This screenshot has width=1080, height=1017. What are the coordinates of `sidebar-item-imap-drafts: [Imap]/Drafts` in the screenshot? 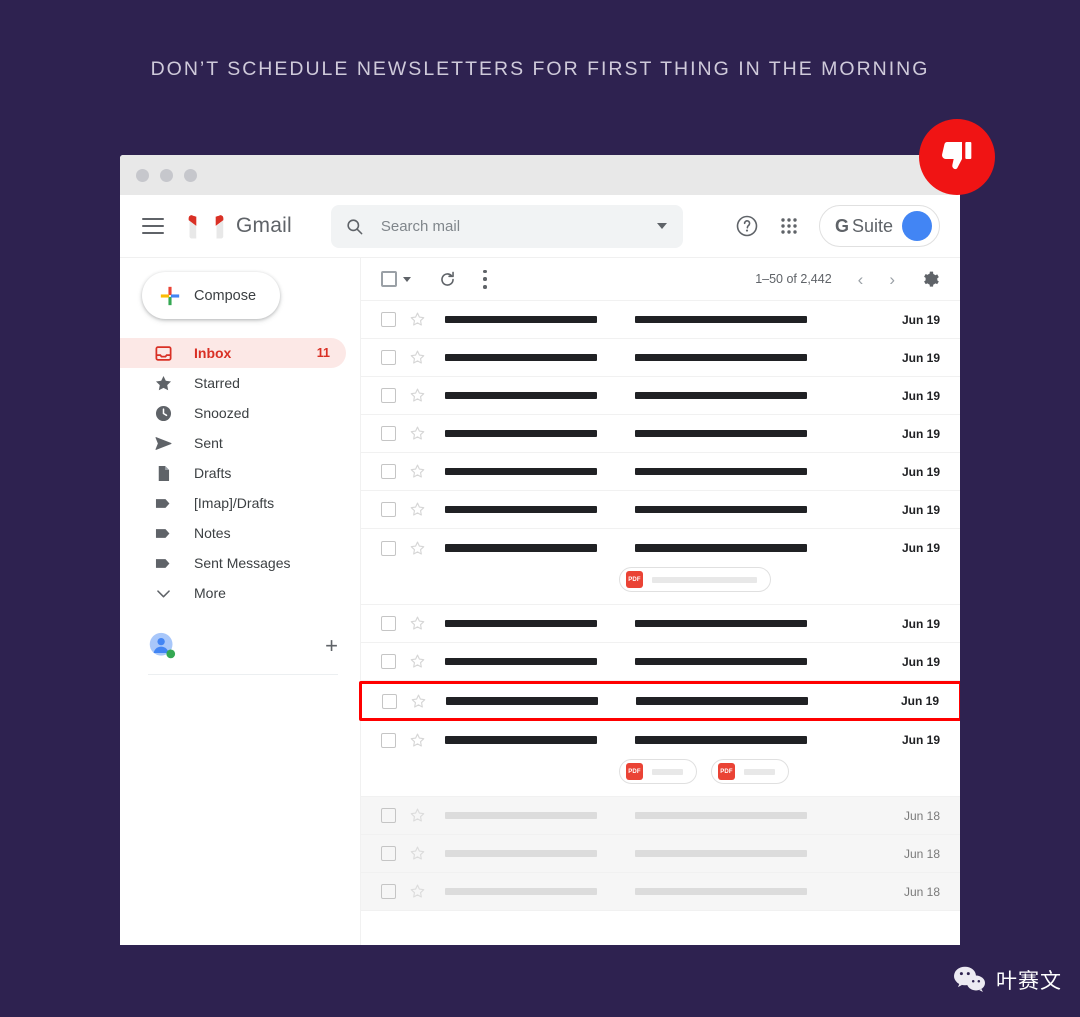 It's located at (233, 503).